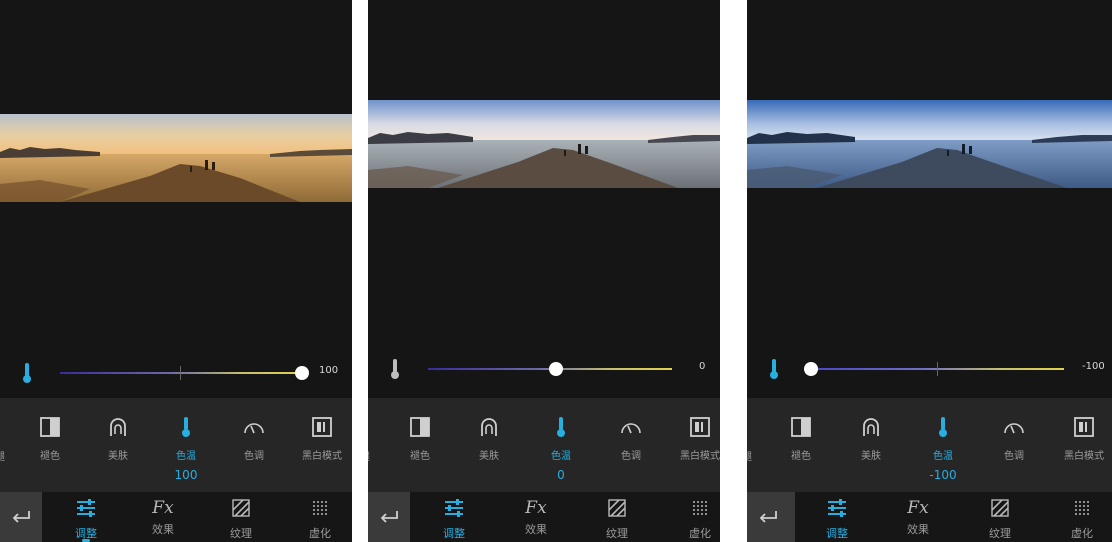 This screenshot has width=1112, height=542. I want to click on adjust-toolbar: 褪 褪色 美肤 色温 色调 黑白模式 100, so click(176, 445).